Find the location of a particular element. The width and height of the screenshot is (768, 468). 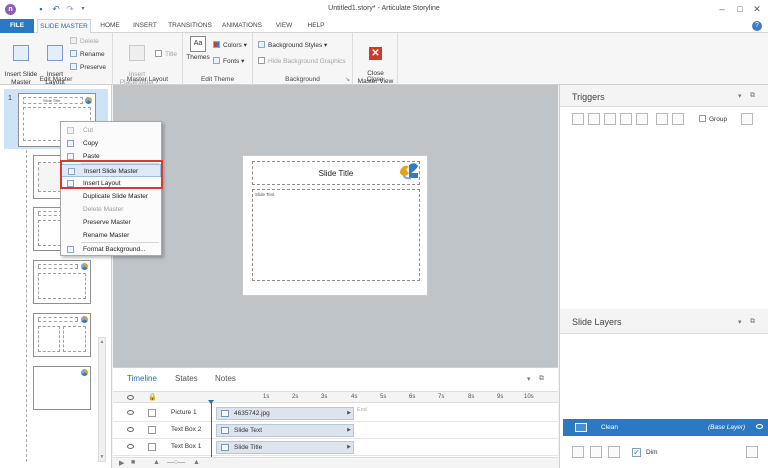

dim-label: Dim is located at coordinates (652, 452).